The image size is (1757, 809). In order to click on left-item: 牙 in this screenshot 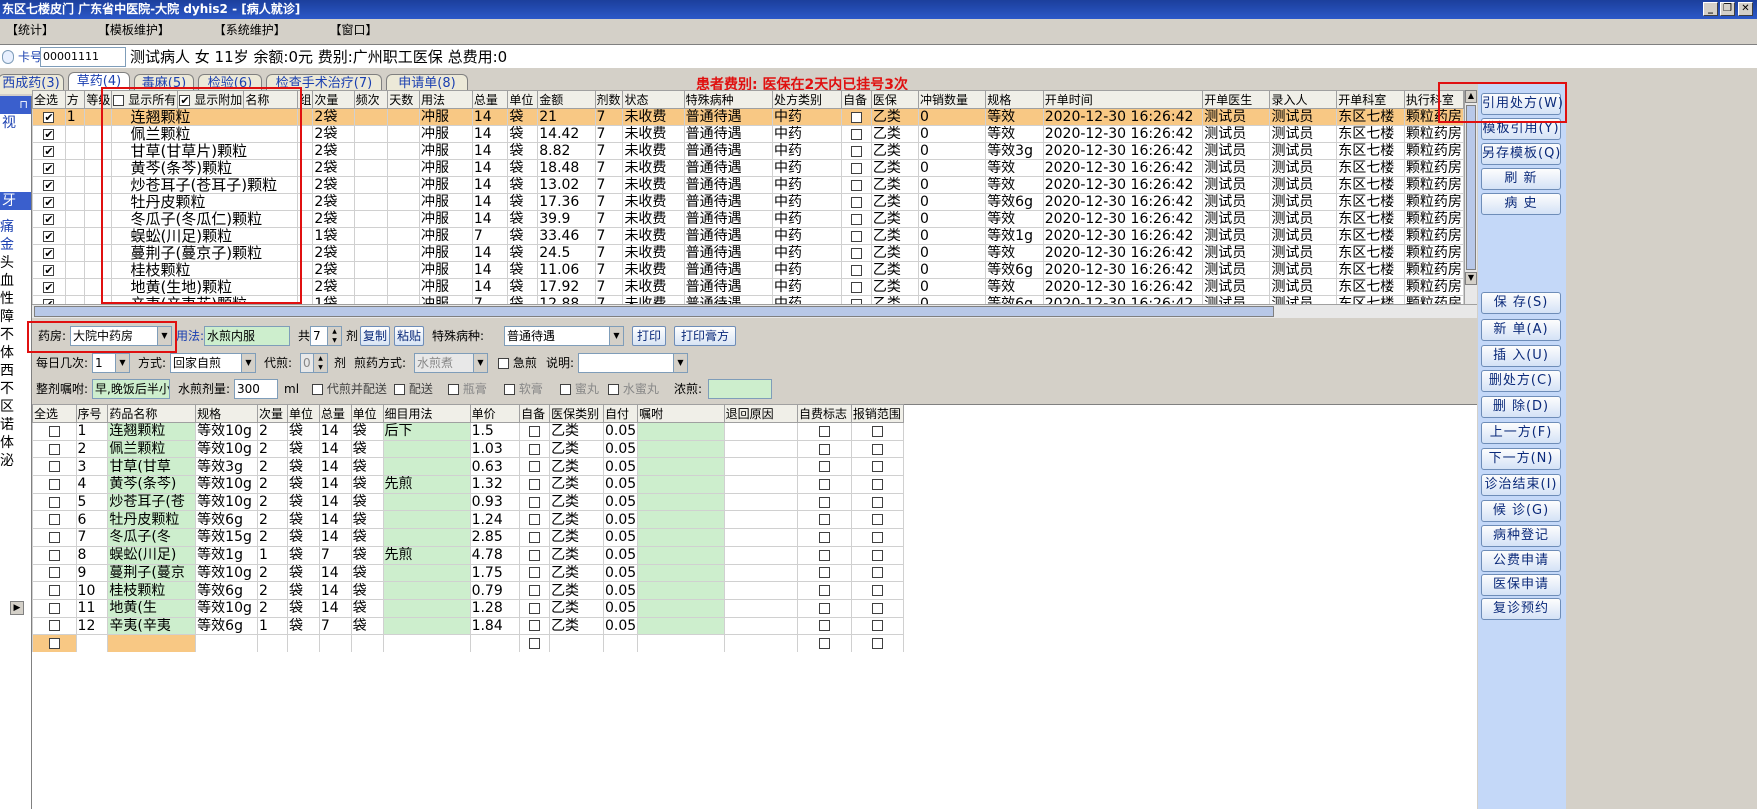, I will do `click(15, 201)`.